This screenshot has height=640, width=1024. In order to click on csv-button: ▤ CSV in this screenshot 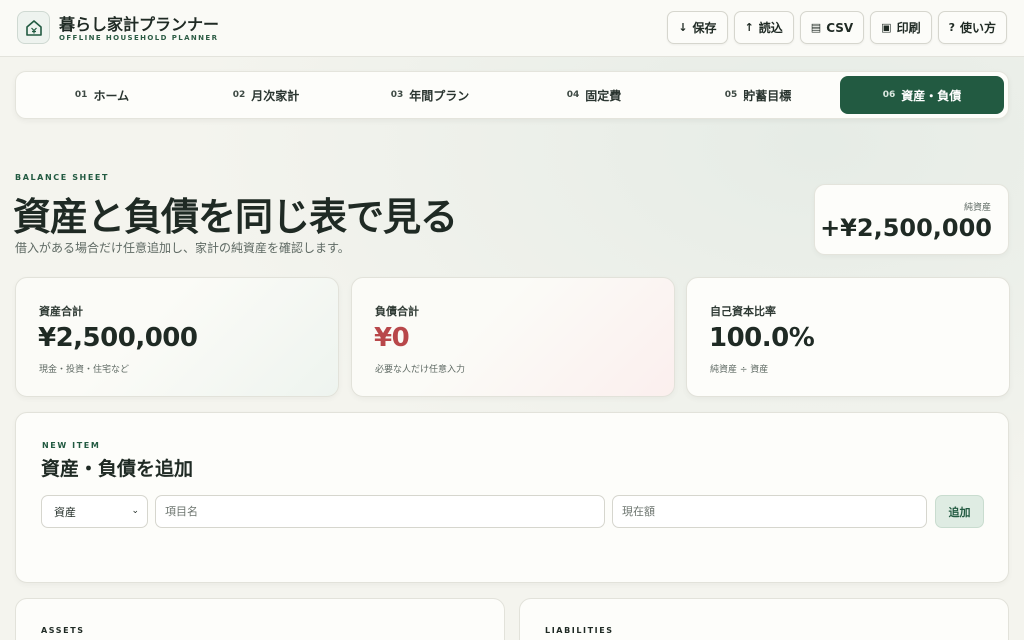, I will do `click(832, 27)`.